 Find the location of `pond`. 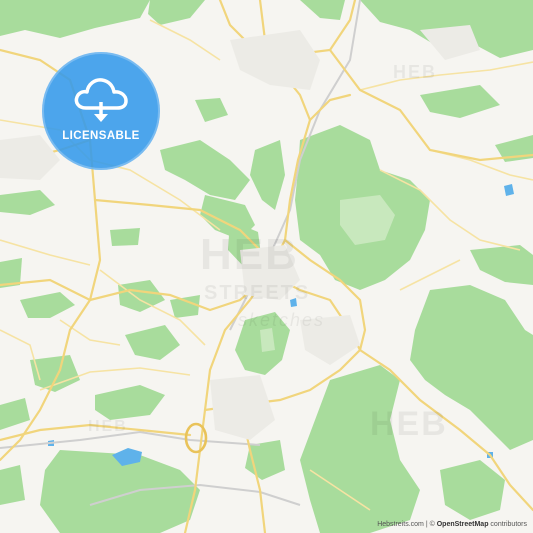

pond is located at coordinates (509, 190).